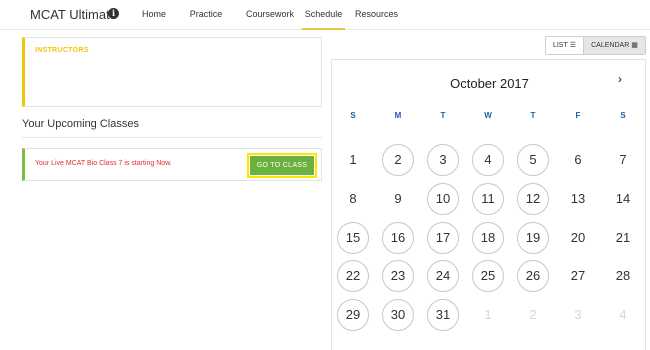 The width and height of the screenshot is (650, 350). Describe the element at coordinates (206, 23) in the screenshot. I see `nav-practice-tests: Practice Tests` at that location.